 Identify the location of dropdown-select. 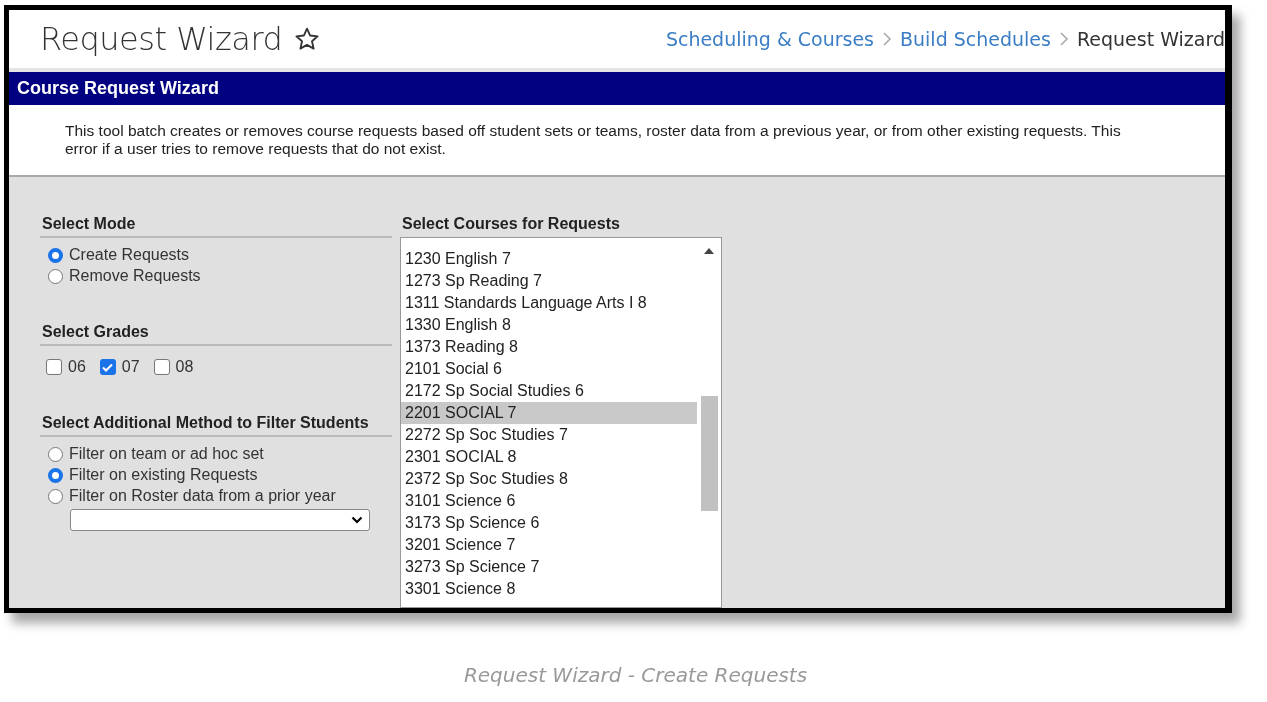
(220, 520).